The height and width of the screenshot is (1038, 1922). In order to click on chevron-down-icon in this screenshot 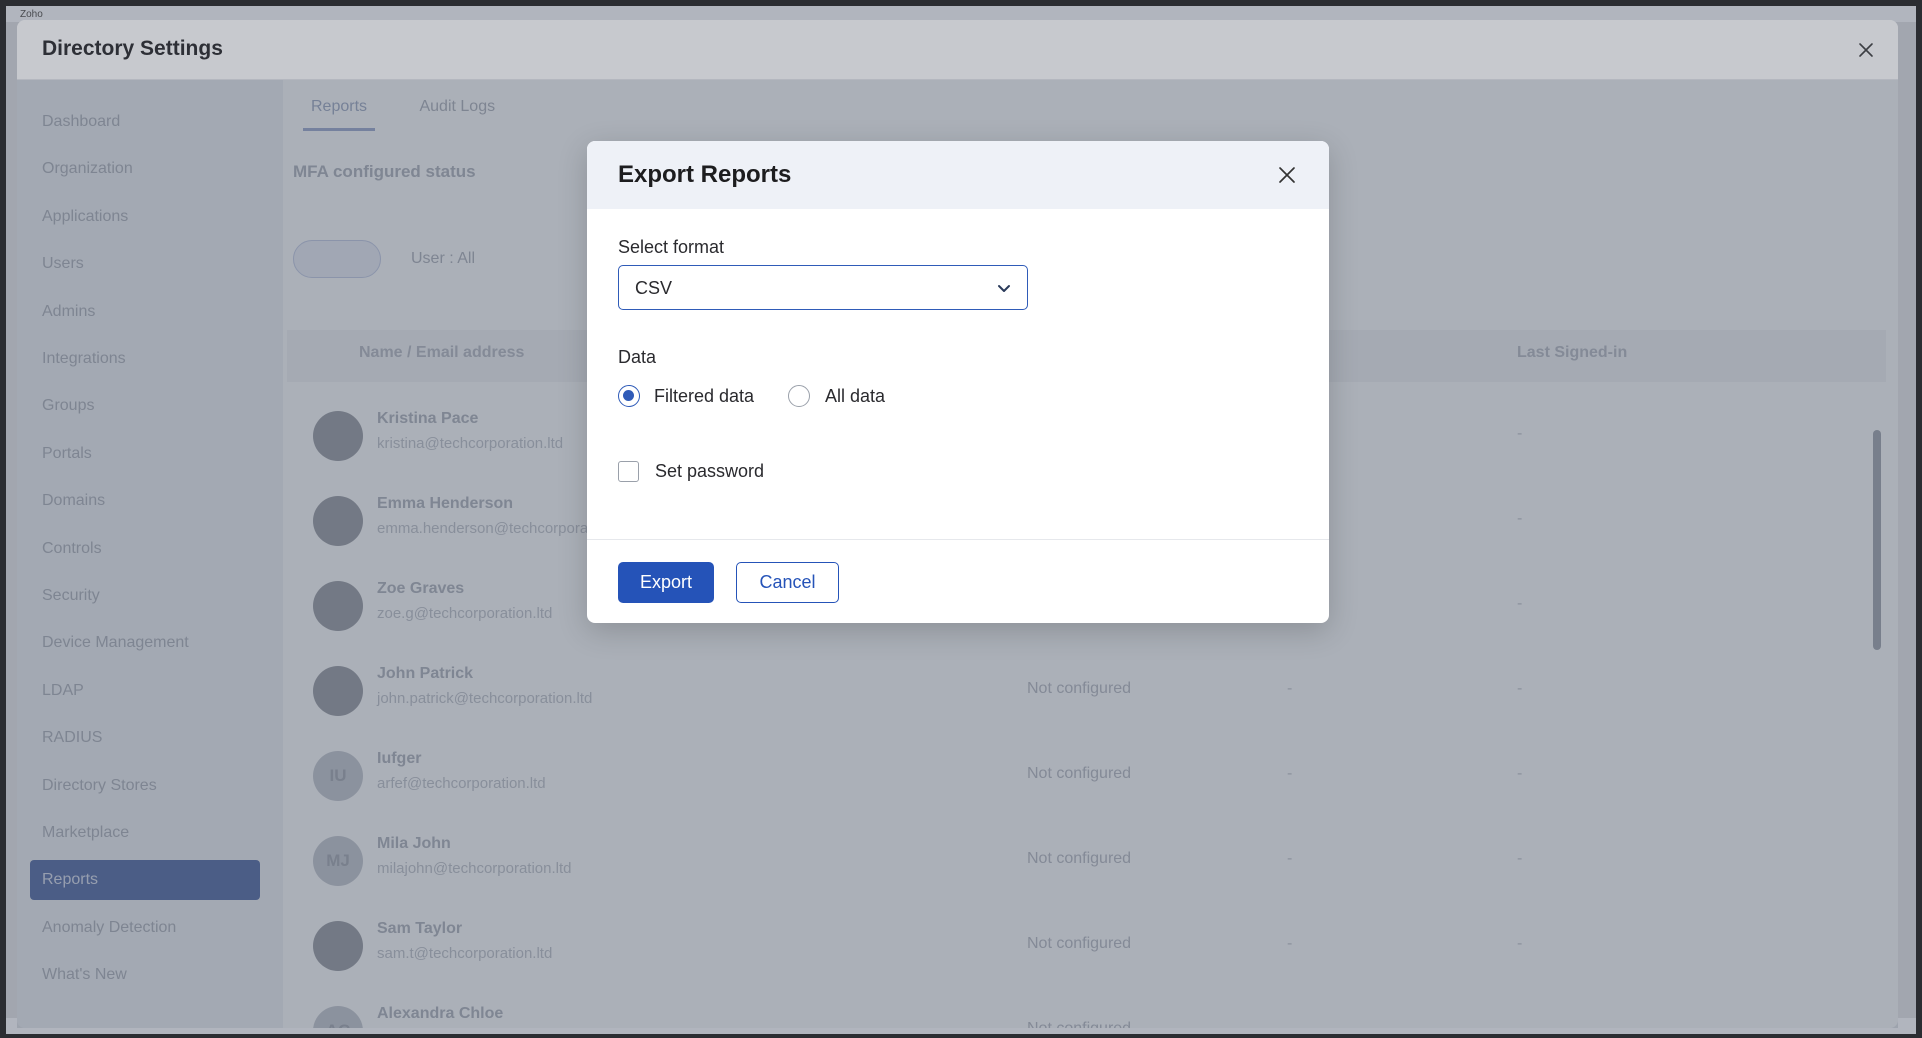, I will do `click(1004, 288)`.